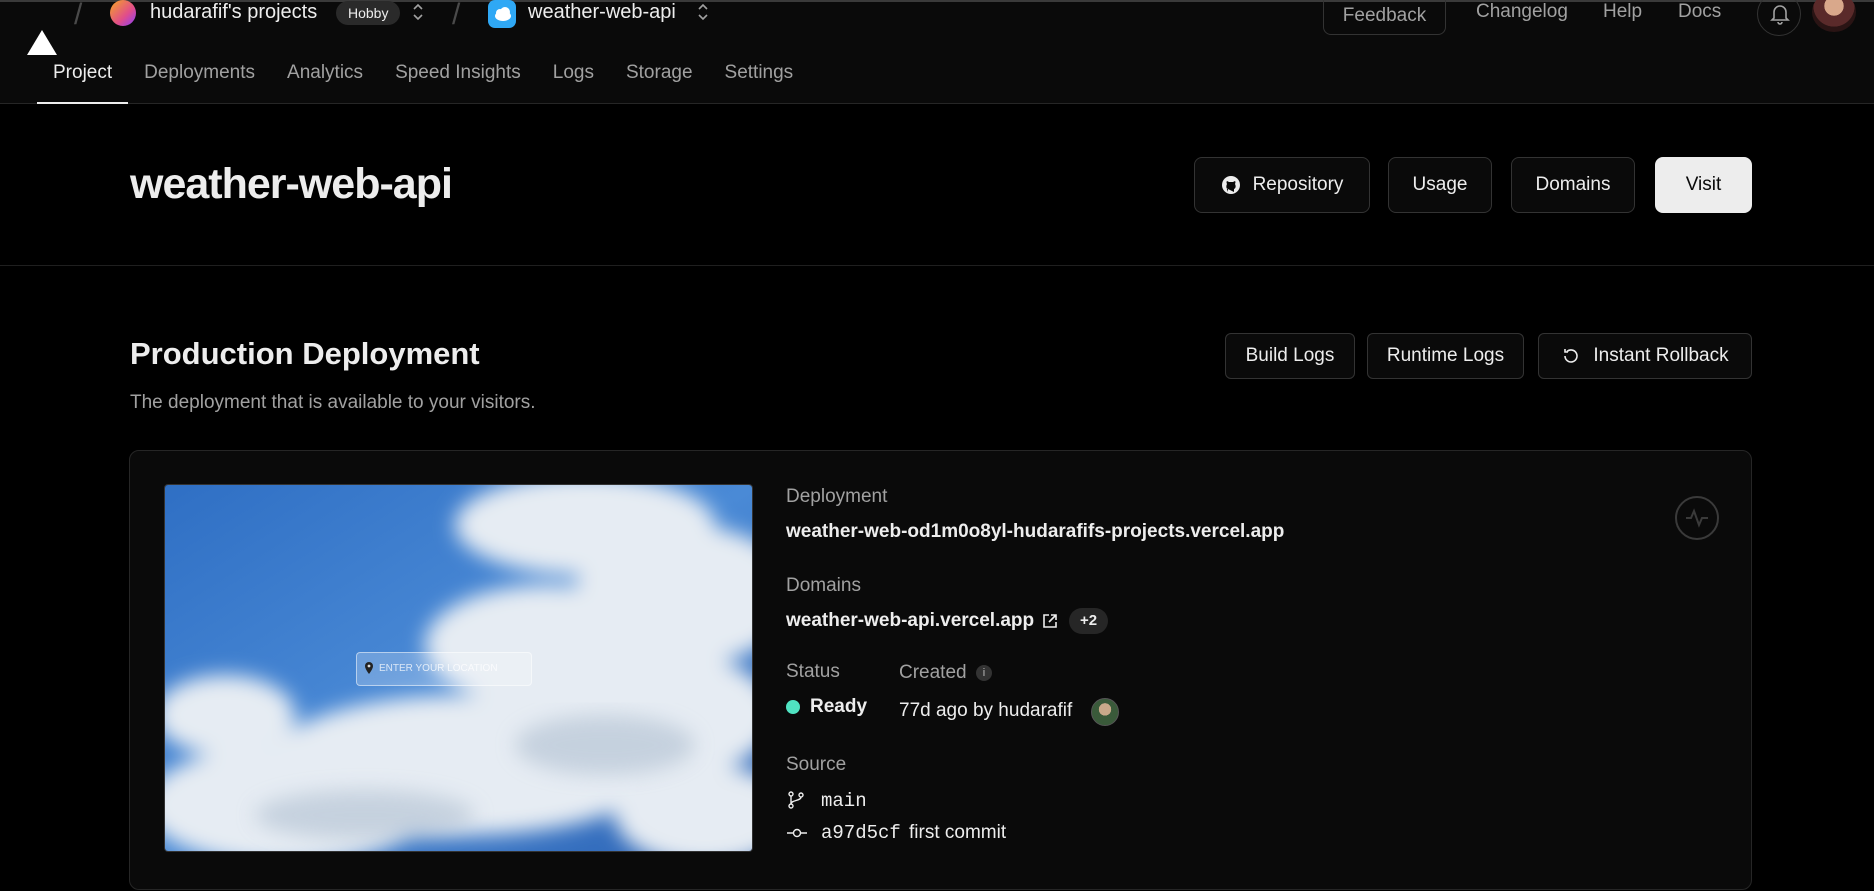 This screenshot has width=1874, height=891. What do you see at coordinates (1230, 185) in the screenshot?
I see `github-icon` at bounding box center [1230, 185].